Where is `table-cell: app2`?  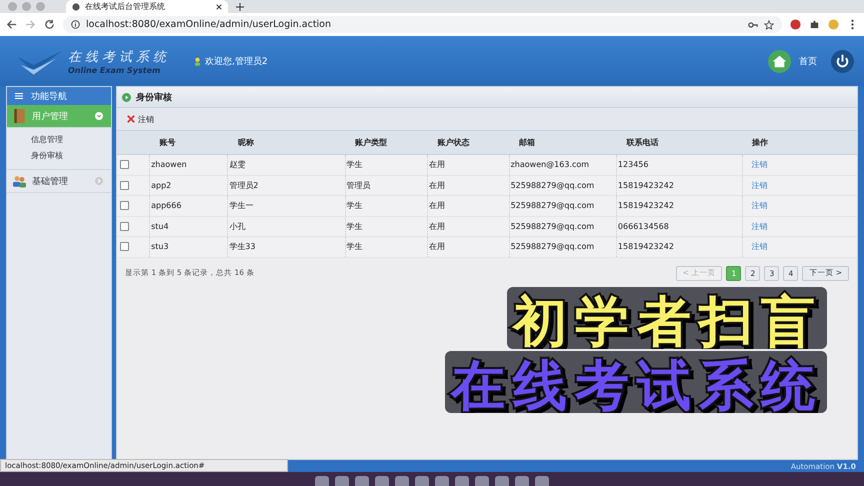 table-cell: app2 is located at coordinates (161, 185).